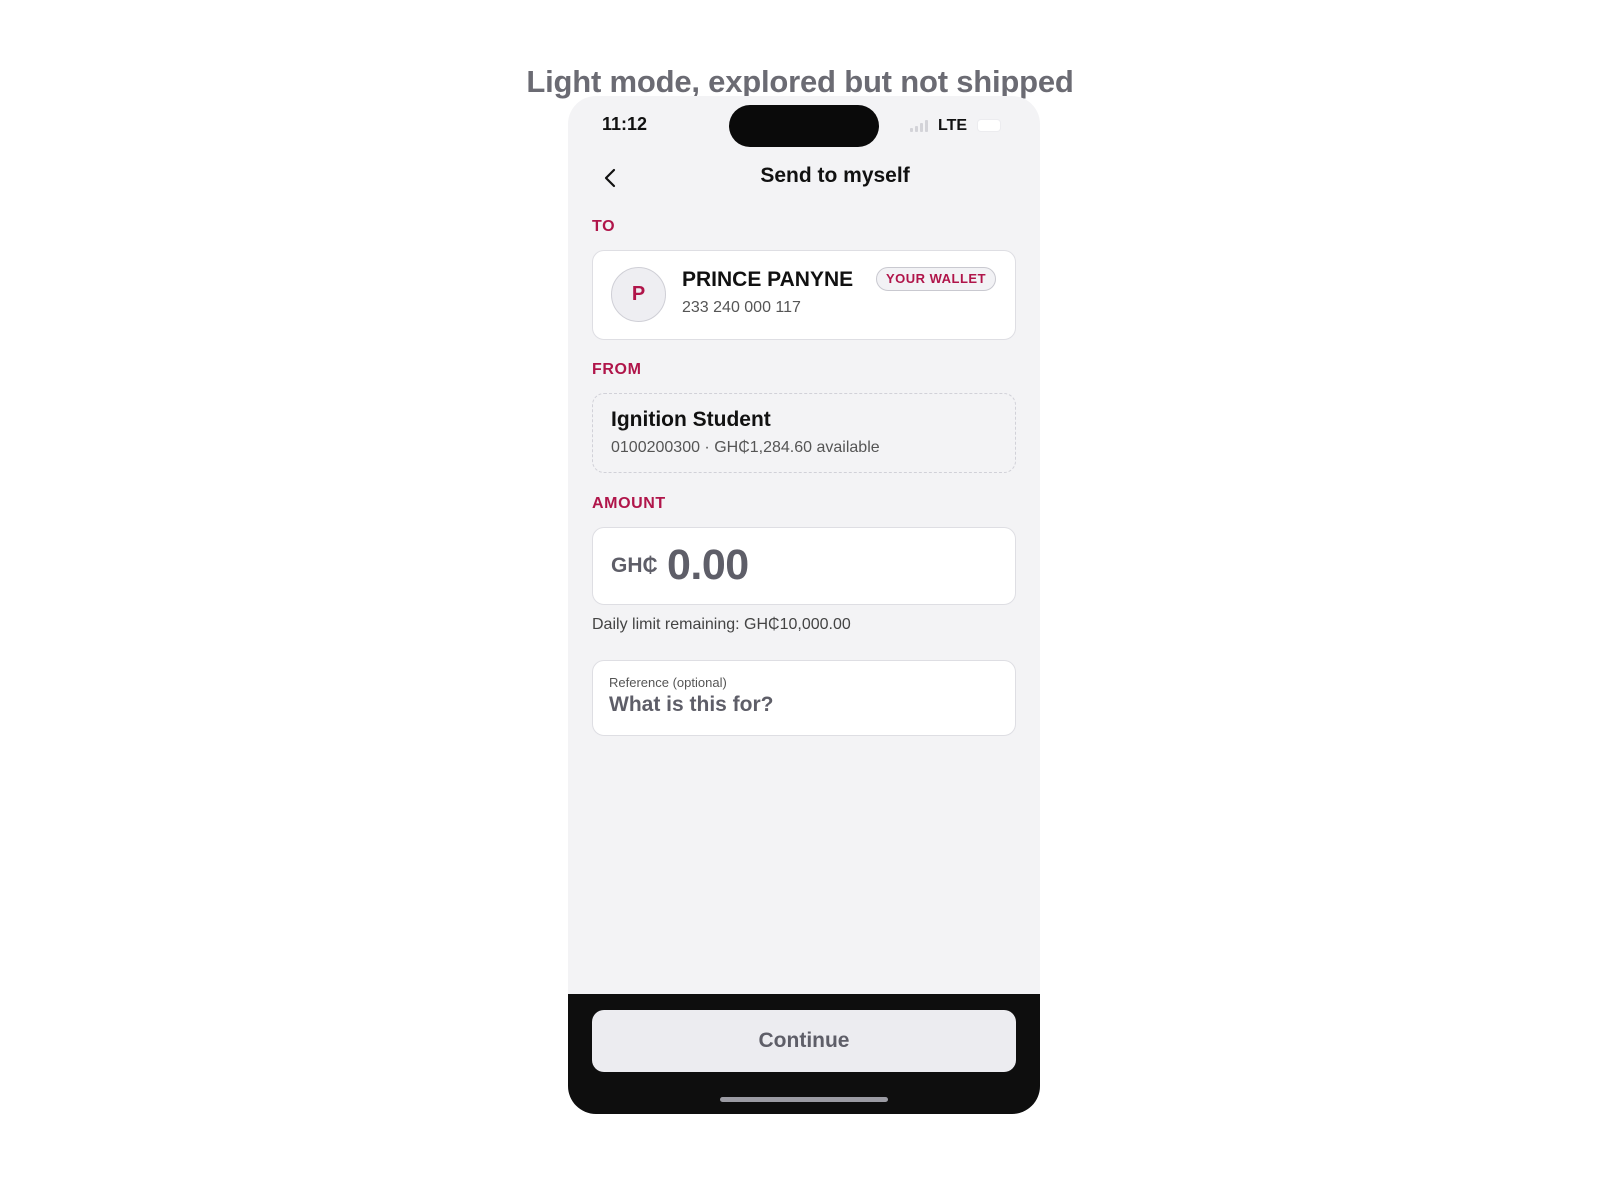 The width and height of the screenshot is (1600, 1200). Describe the element at coordinates (741, 307) in the screenshot. I see `recipient-phone: 233 240 000 117` at that location.